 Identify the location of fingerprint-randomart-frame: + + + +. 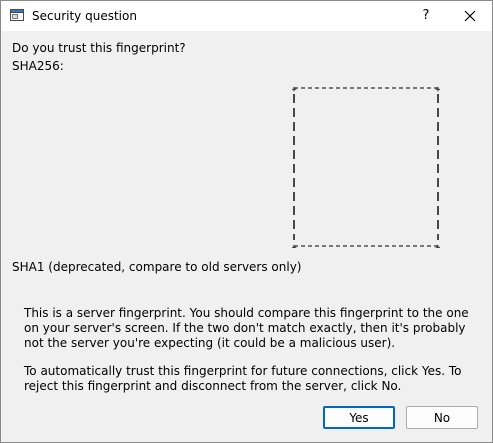
(366, 167).